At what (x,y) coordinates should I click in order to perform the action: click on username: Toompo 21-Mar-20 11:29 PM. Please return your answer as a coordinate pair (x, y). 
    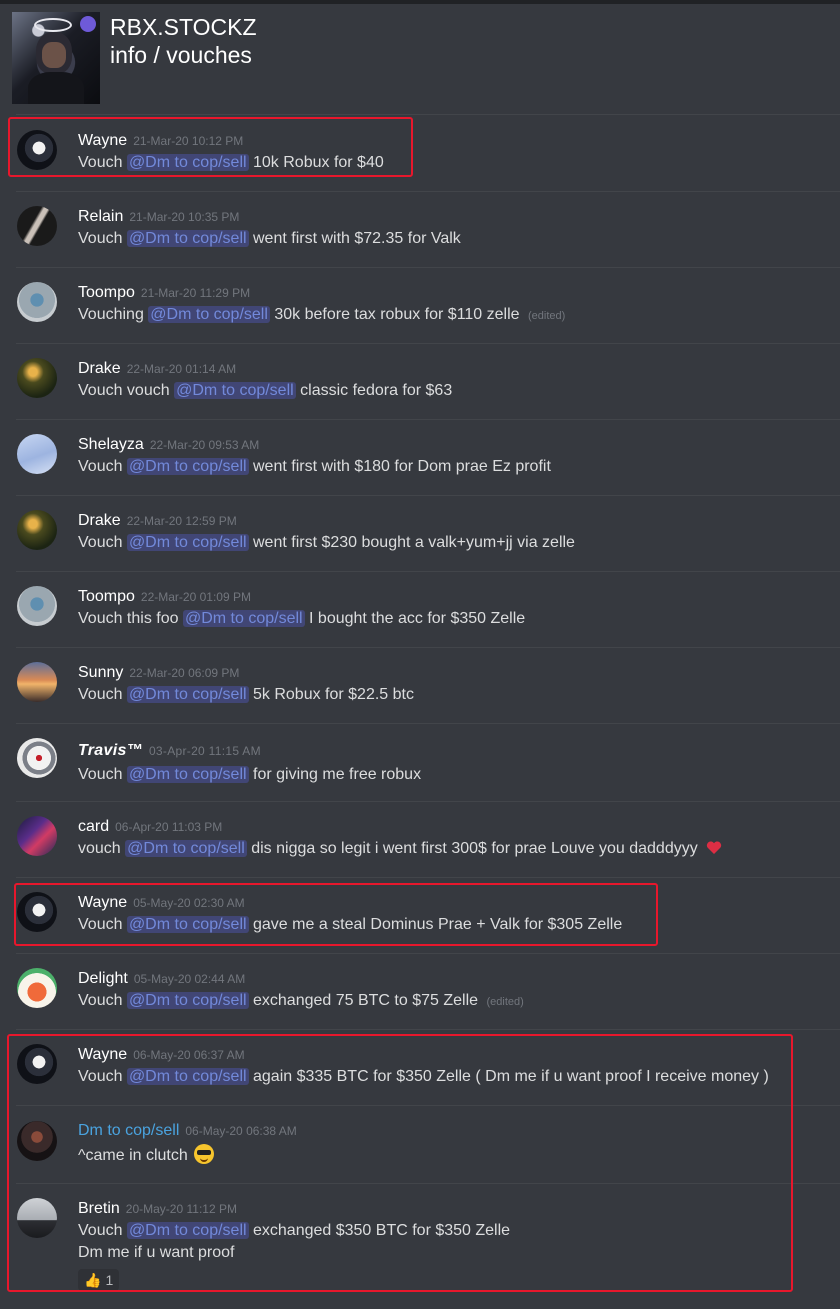
    Looking at the image, I should click on (164, 293).